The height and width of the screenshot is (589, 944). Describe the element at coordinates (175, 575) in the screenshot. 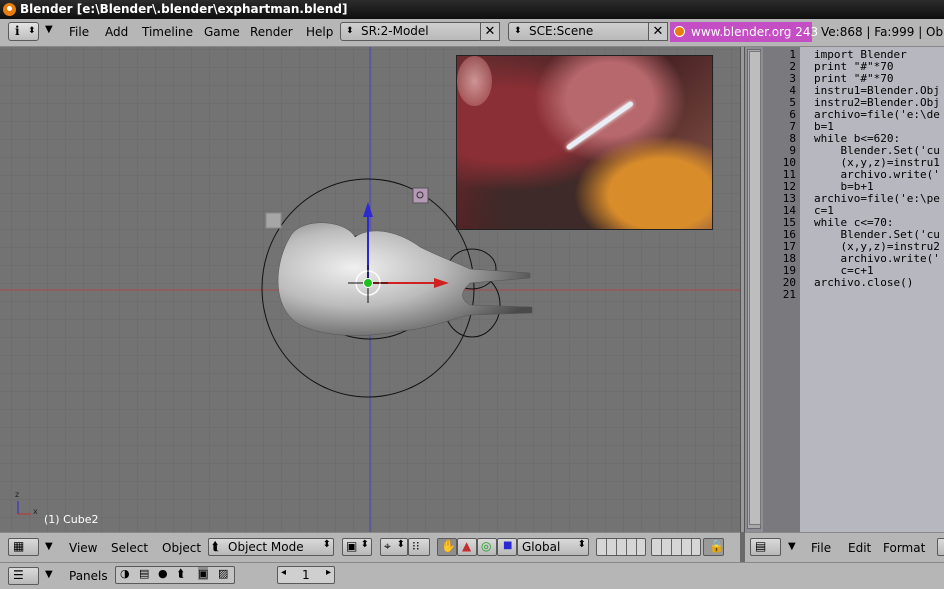

I see `context-buttons-group: ◑ ▤ ● ⮬ ▣ ▨` at that location.